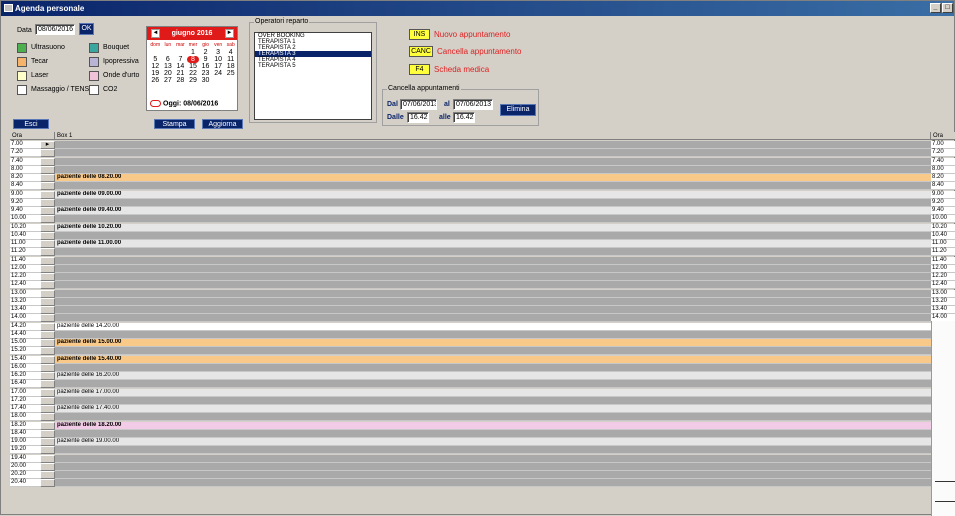 The width and height of the screenshot is (955, 516). I want to click on agenda-row: 11.00 paziente delle 11.00.00 11.00, so click(482, 244).